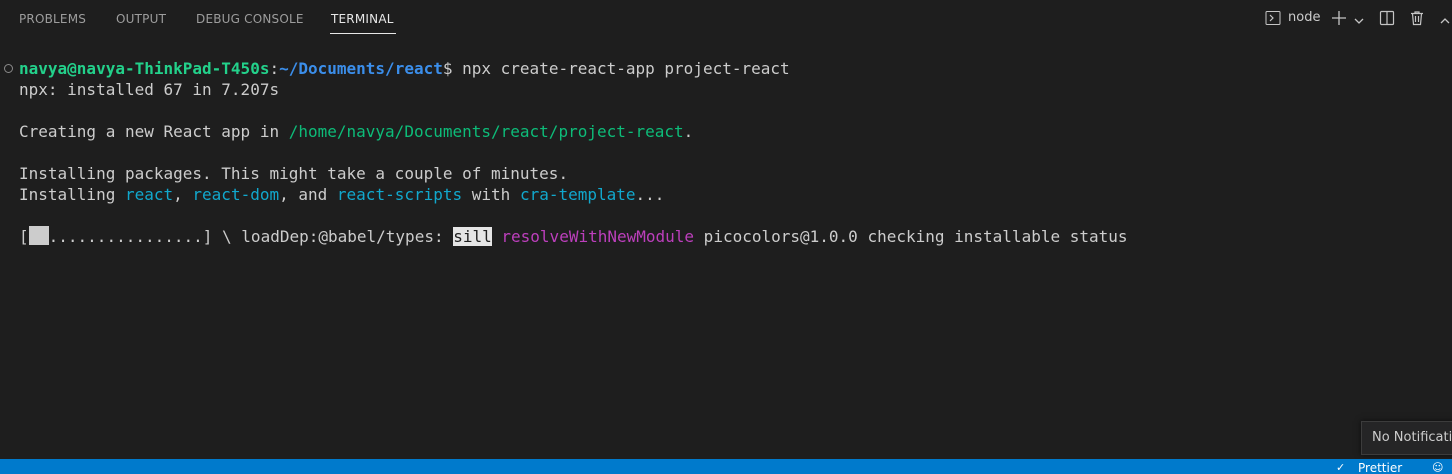  Describe the element at coordinates (149, 194) in the screenshot. I see `package-react: react` at that location.